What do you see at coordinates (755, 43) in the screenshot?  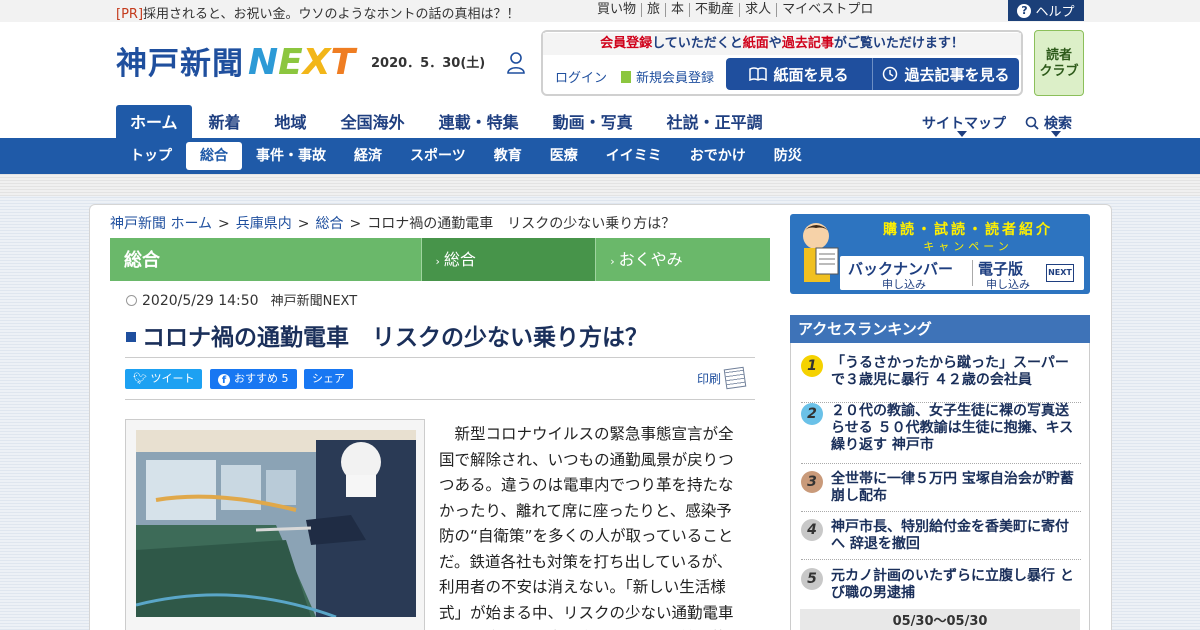 I see `msg-paper: 紙面` at bounding box center [755, 43].